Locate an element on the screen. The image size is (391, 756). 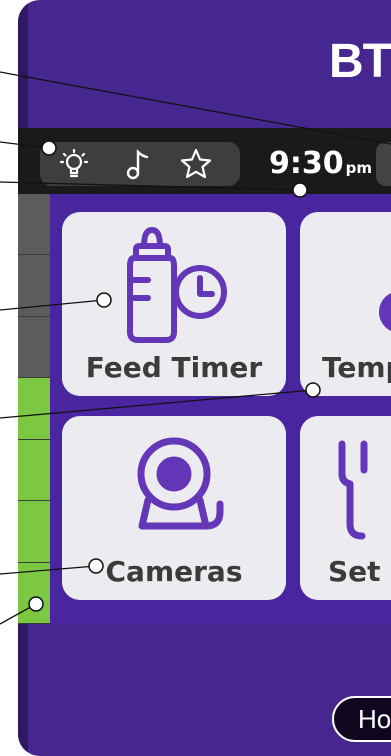
clock-time: 9:30 is located at coordinates (306, 163).